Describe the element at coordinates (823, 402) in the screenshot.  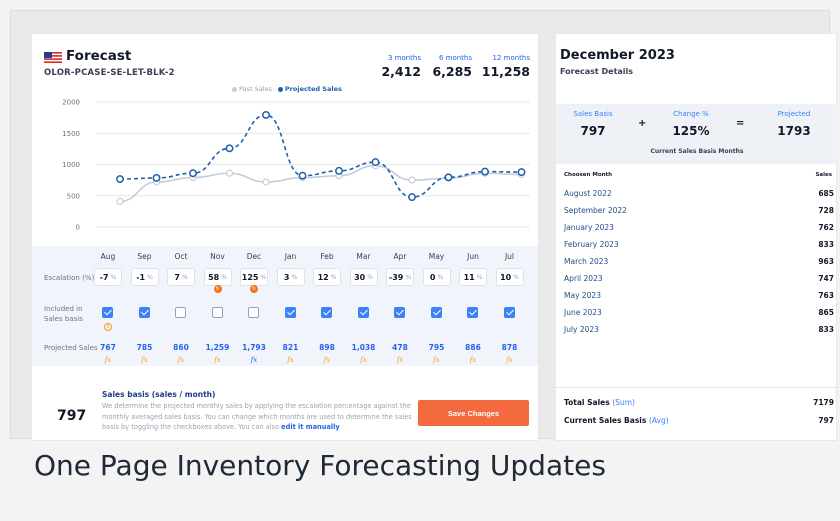
I see `total-value: 7179` at that location.